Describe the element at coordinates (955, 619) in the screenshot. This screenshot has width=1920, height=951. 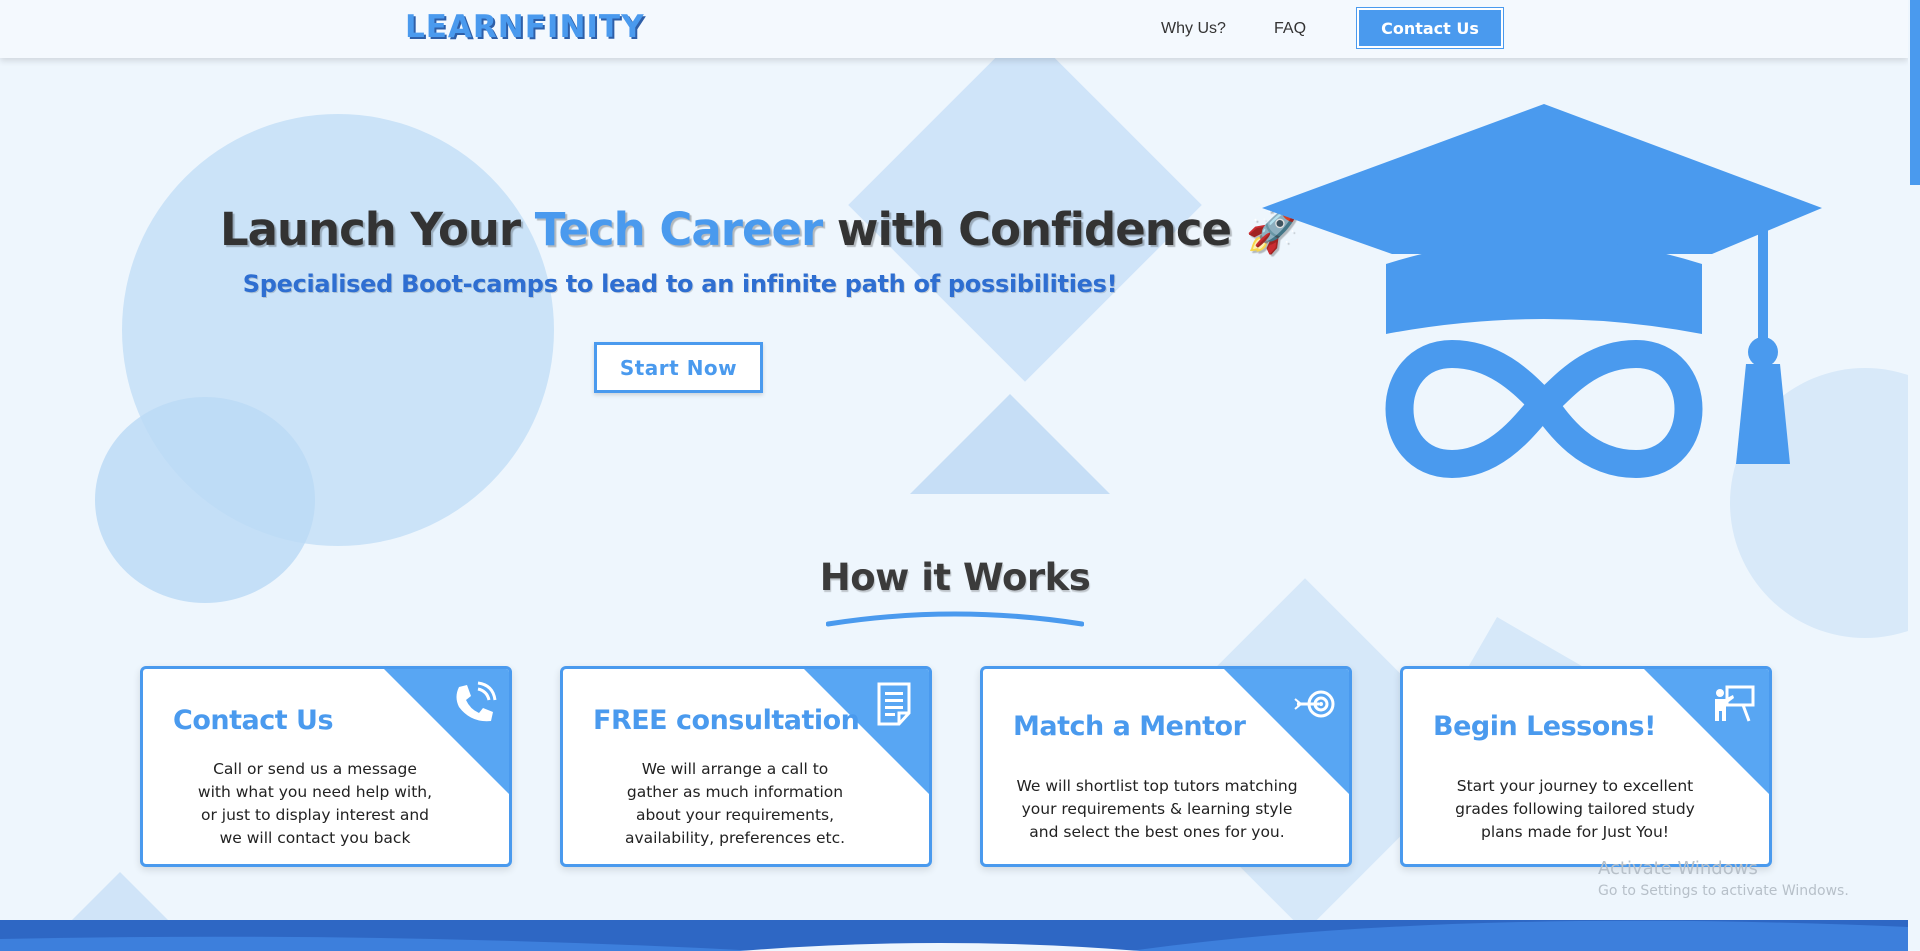
I see `title-underline` at that location.